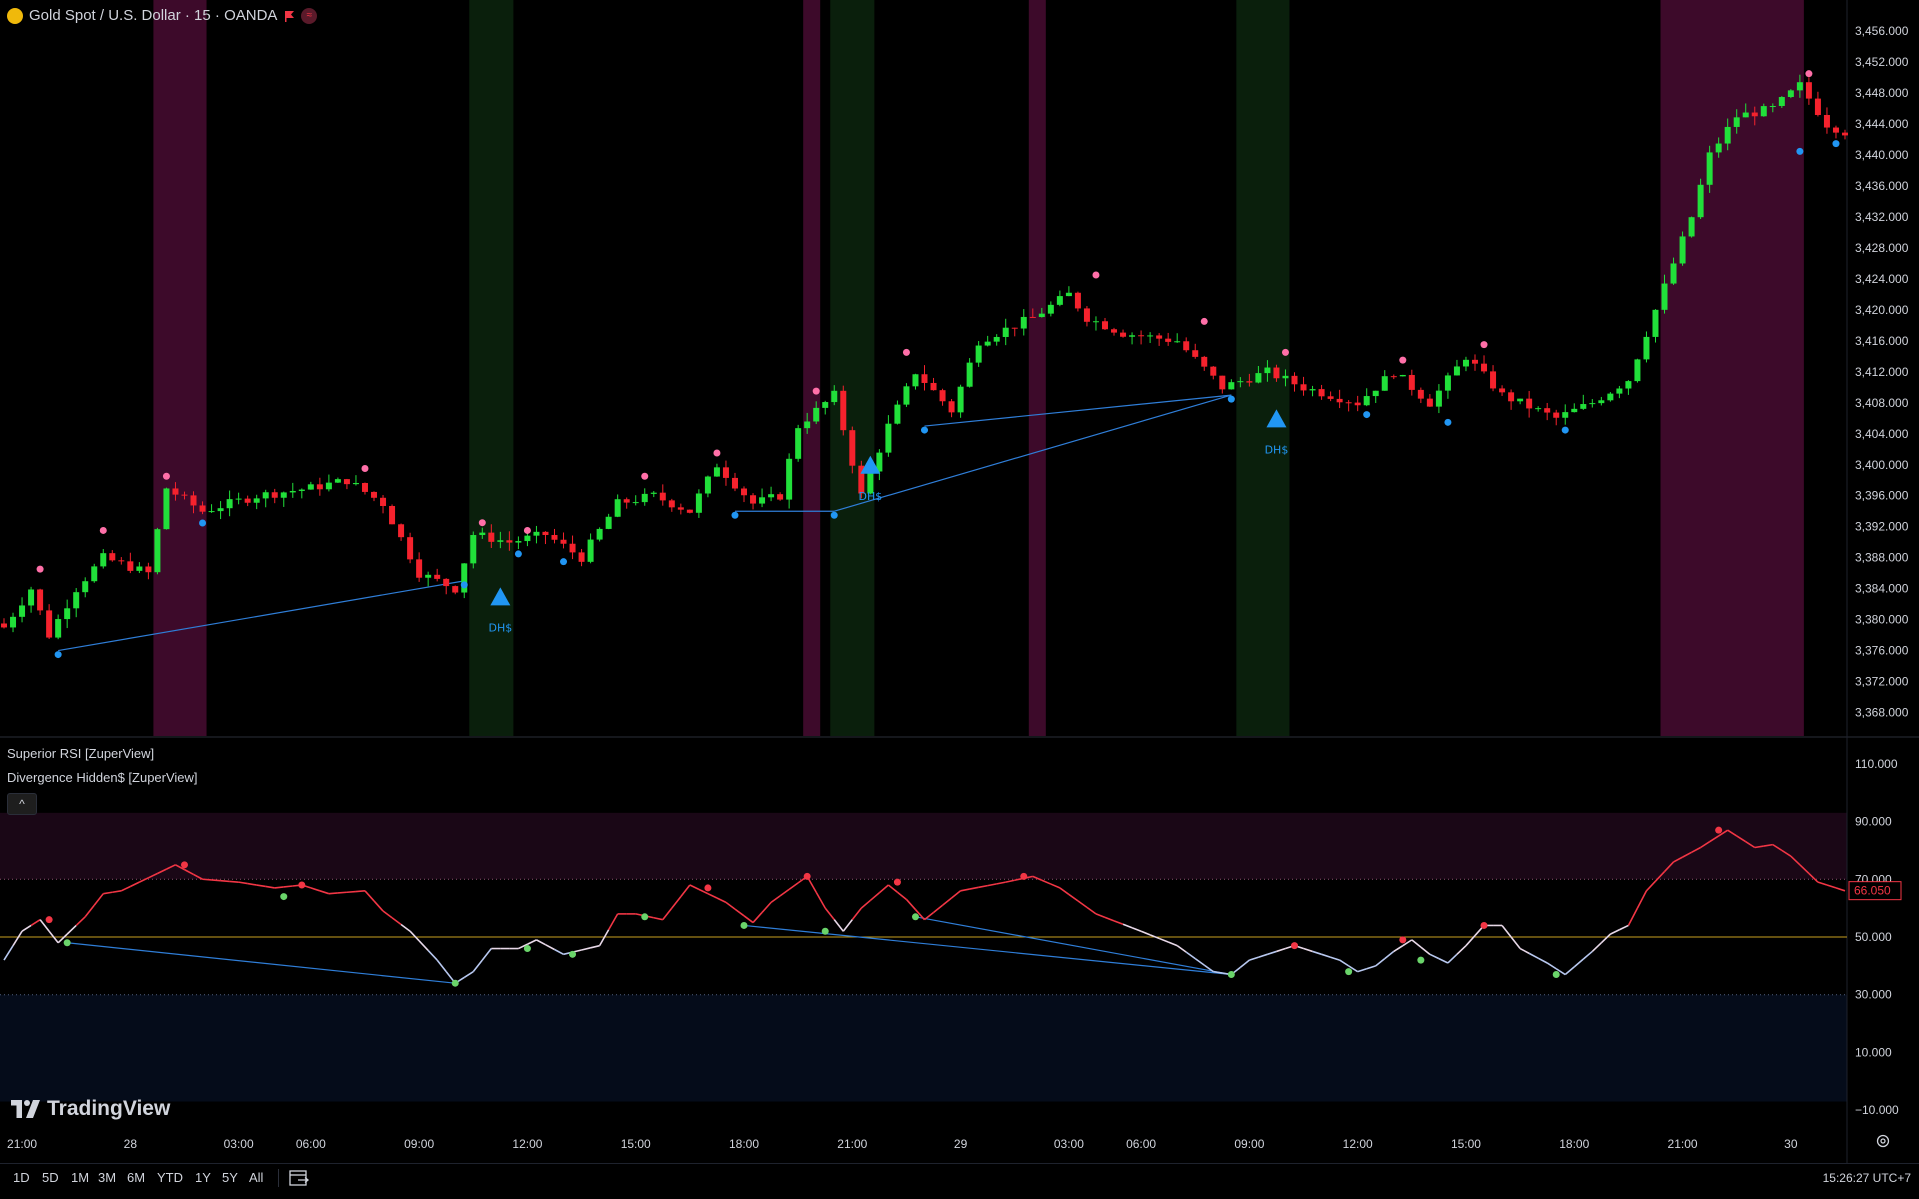 This screenshot has height=1199, width=1919. What do you see at coordinates (40, 569) in the screenshot?
I see `pivot-high-dot` at bounding box center [40, 569].